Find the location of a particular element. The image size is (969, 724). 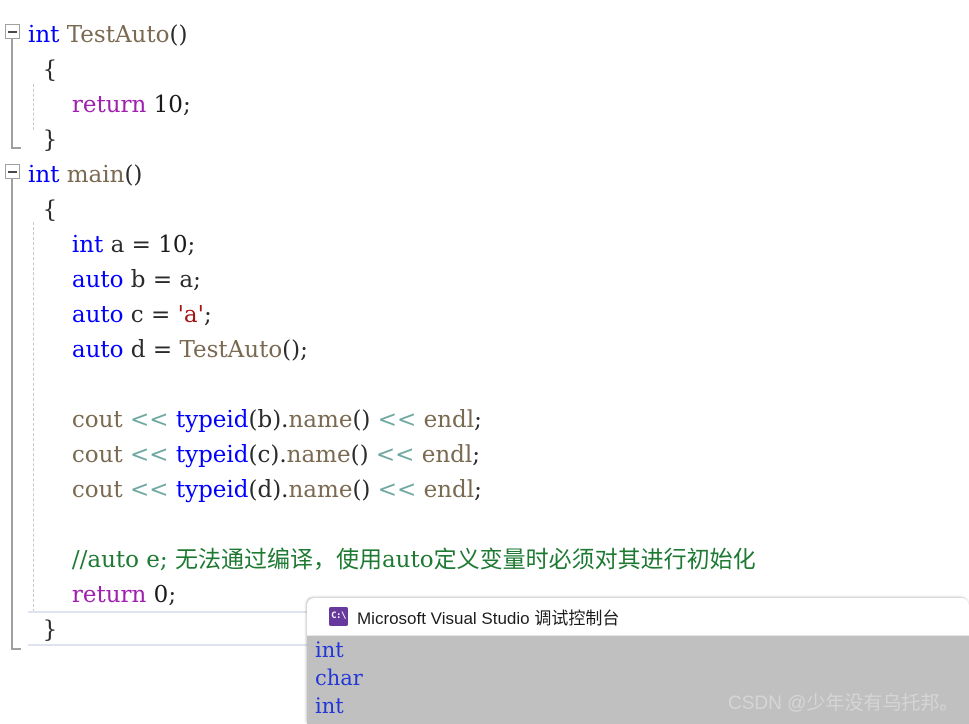

code-token: (d). is located at coordinates (268, 490).